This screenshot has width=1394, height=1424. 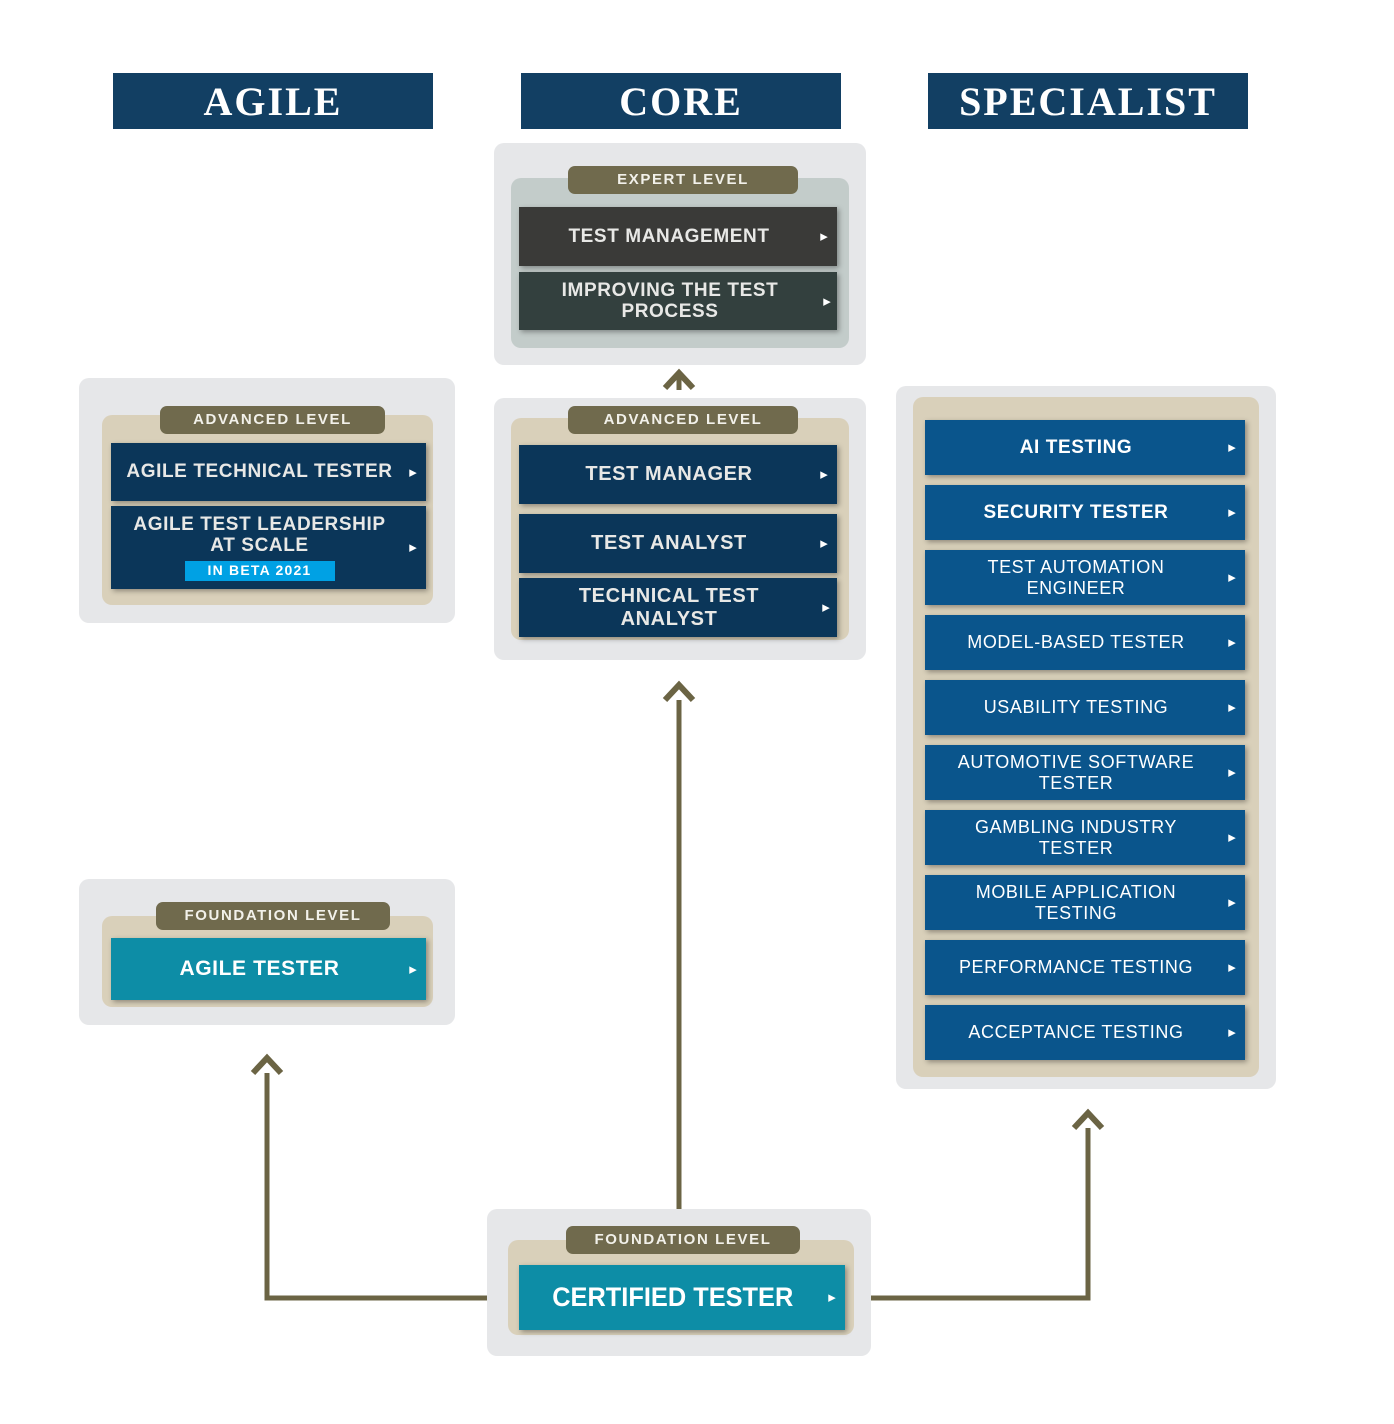 What do you see at coordinates (1076, 1032) in the screenshot?
I see `card-label: ACCEPTANCE TESTING` at bounding box center [1076, 1032].